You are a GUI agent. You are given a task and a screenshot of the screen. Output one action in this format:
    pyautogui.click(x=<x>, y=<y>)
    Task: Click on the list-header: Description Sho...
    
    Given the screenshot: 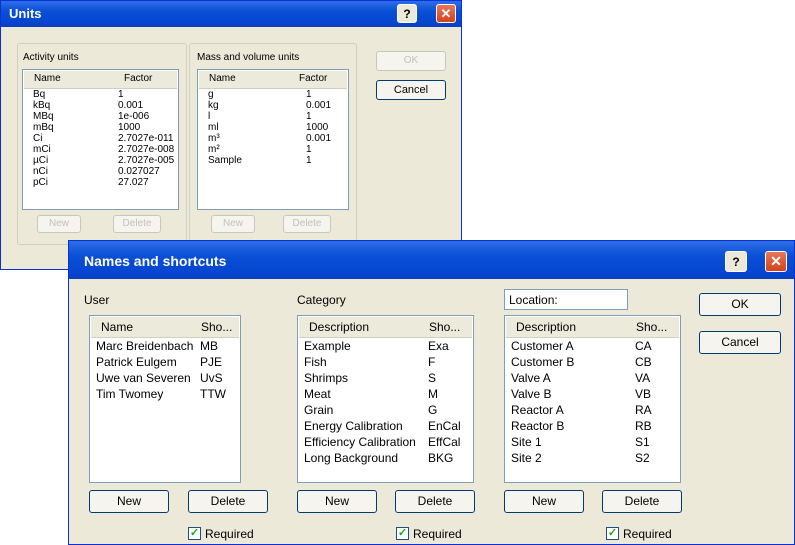 What is the action you would take?
    pyautogui.click(x=592, y=327)
    